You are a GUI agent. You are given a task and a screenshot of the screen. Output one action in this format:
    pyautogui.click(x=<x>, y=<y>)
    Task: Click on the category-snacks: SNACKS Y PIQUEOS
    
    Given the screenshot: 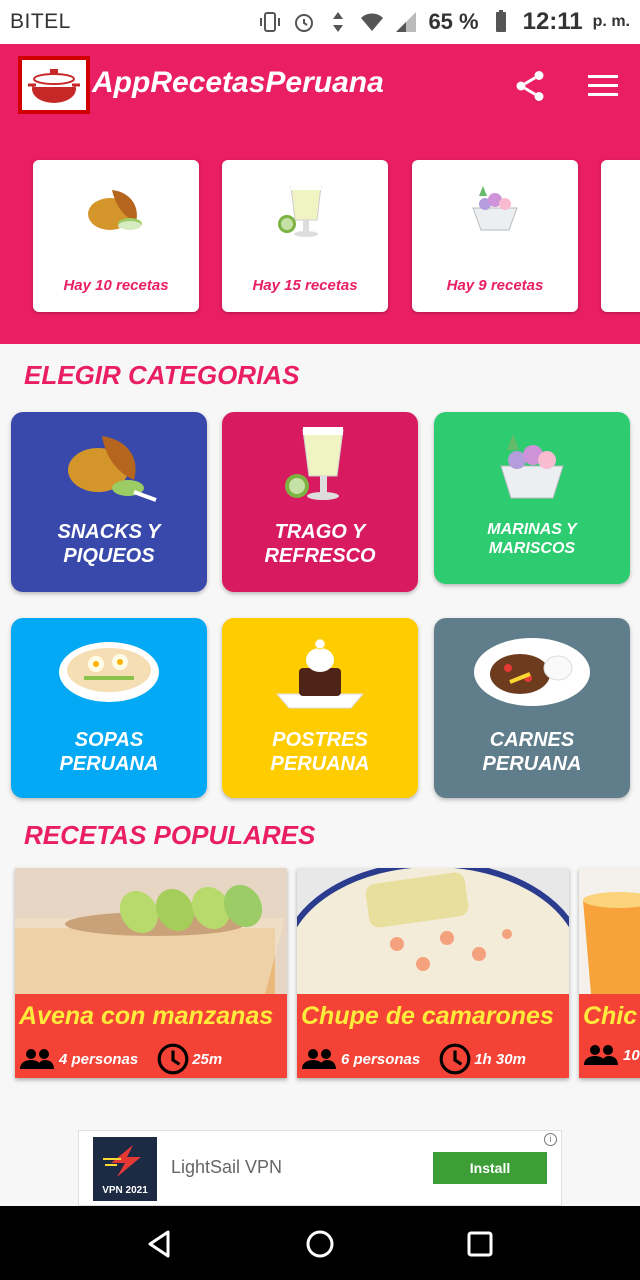 What is the action you would take?
    pyautogui.click(x=109, y=502)
    